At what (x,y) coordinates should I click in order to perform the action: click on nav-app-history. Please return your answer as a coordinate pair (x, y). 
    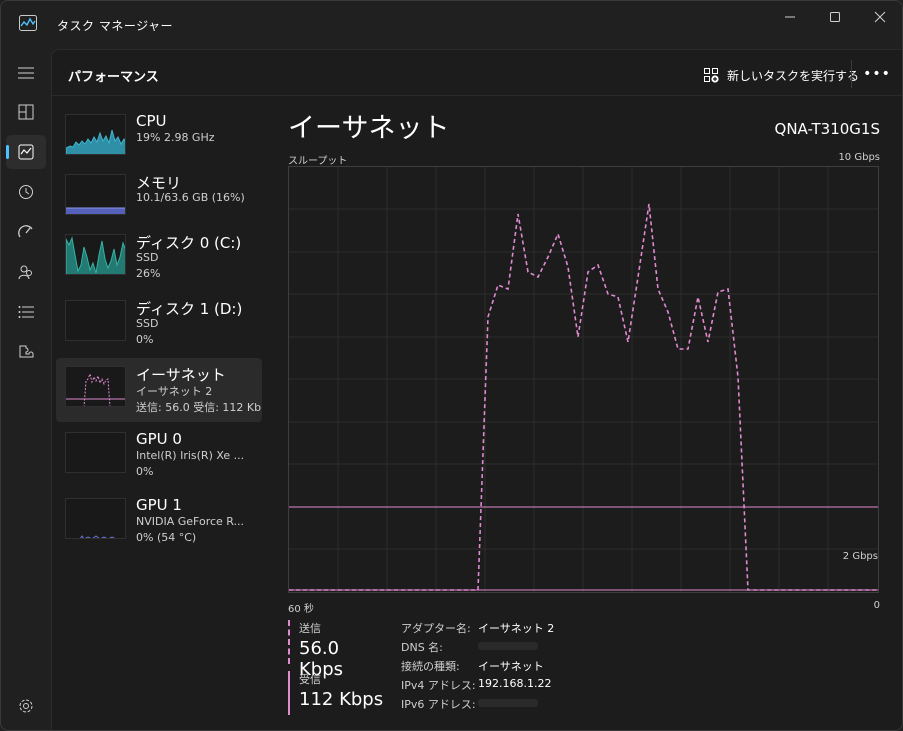
    Looking at the image, I should click on (26, 192).